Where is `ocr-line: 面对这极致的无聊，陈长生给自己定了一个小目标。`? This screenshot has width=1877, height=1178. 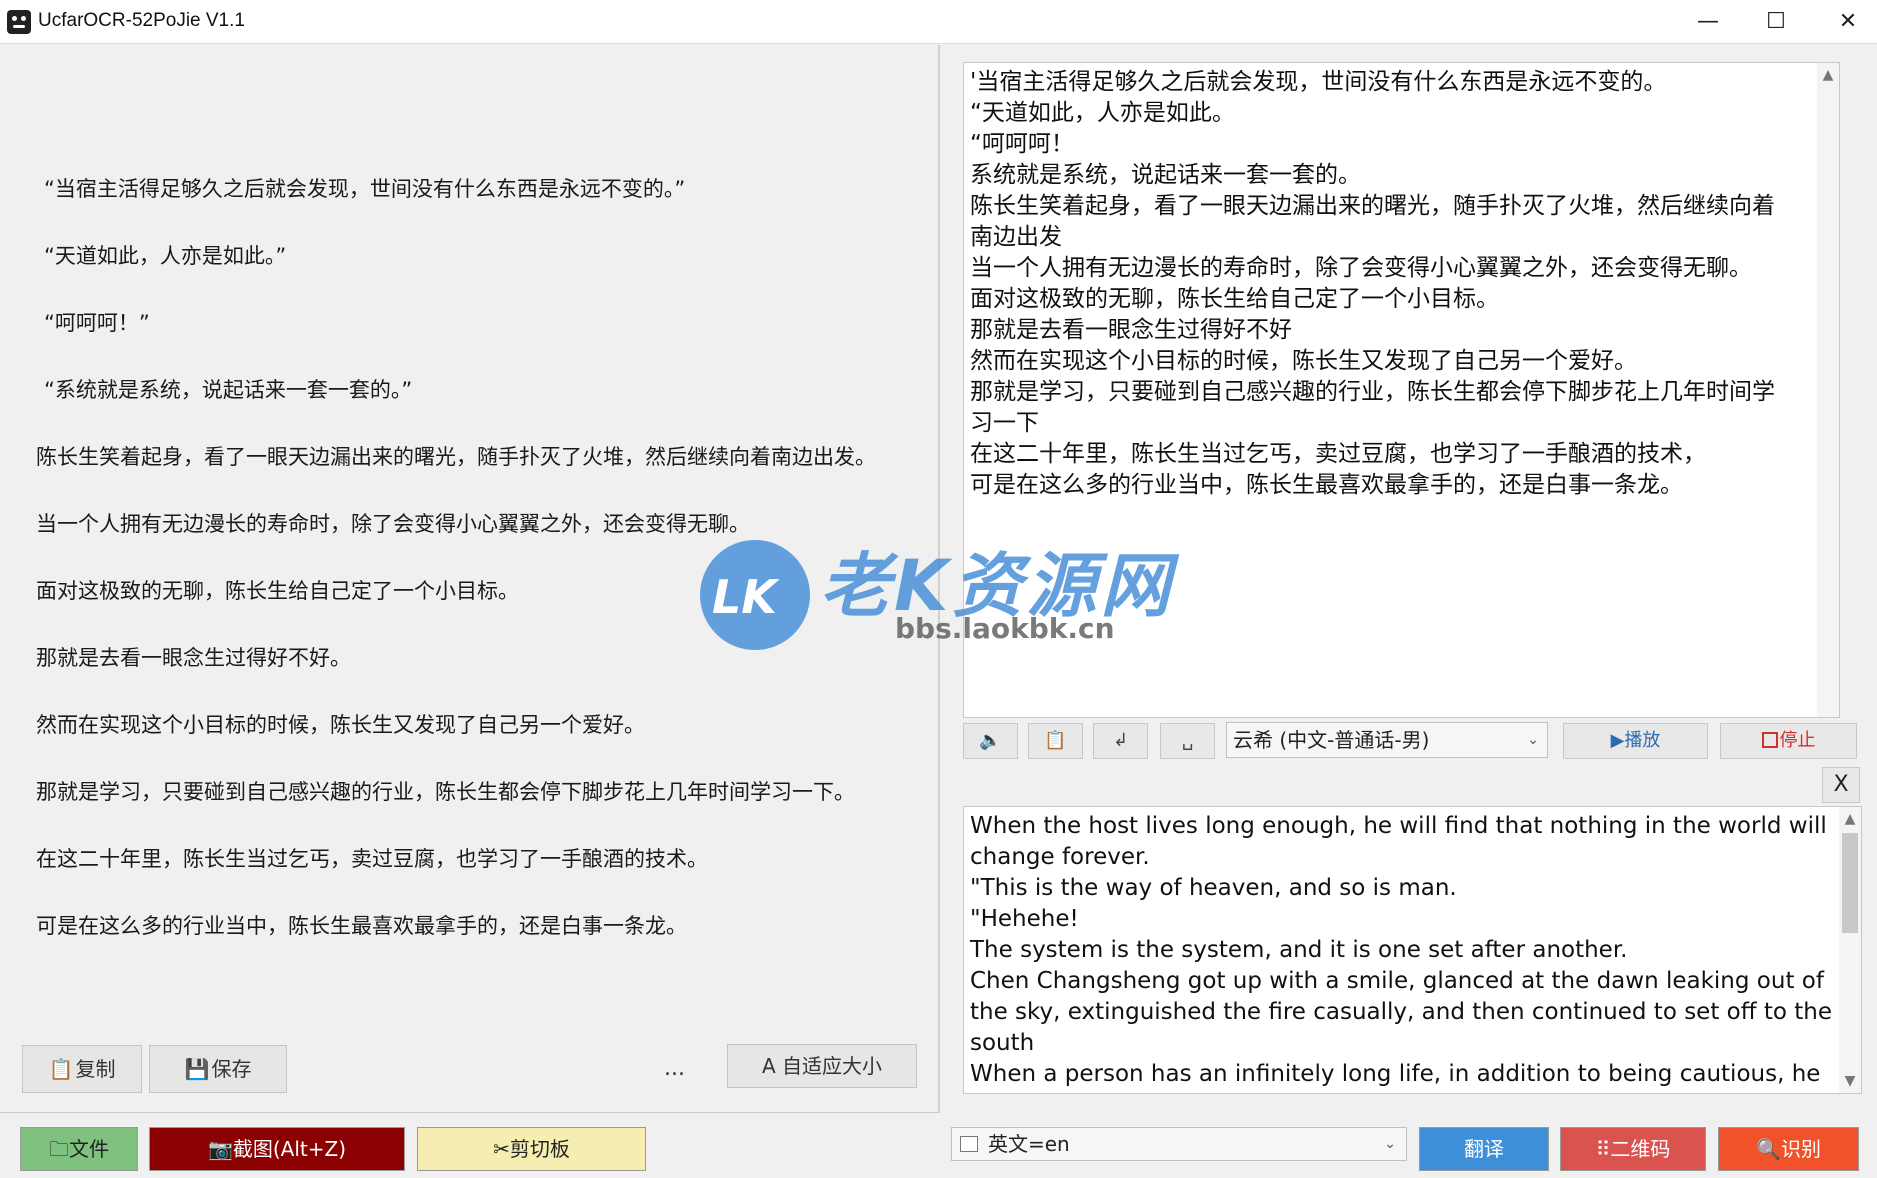 ocr-line: 面对这极致的无聊，陈长生给自己定了一个小目标。 is located at coordinates (1234, 299).